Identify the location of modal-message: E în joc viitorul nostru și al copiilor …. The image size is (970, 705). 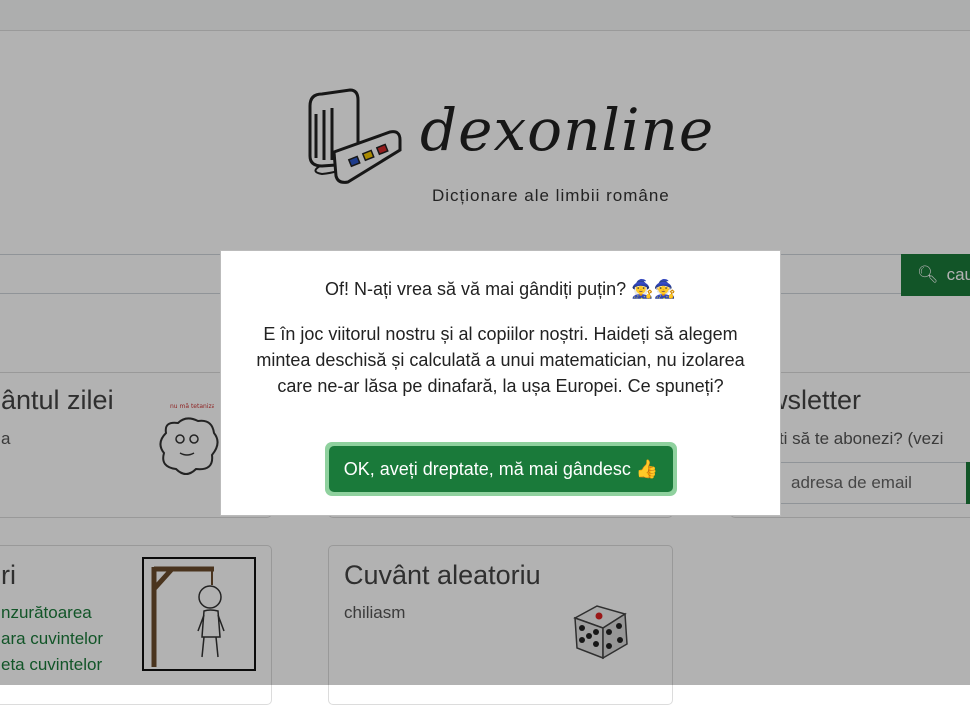
(500, 360).